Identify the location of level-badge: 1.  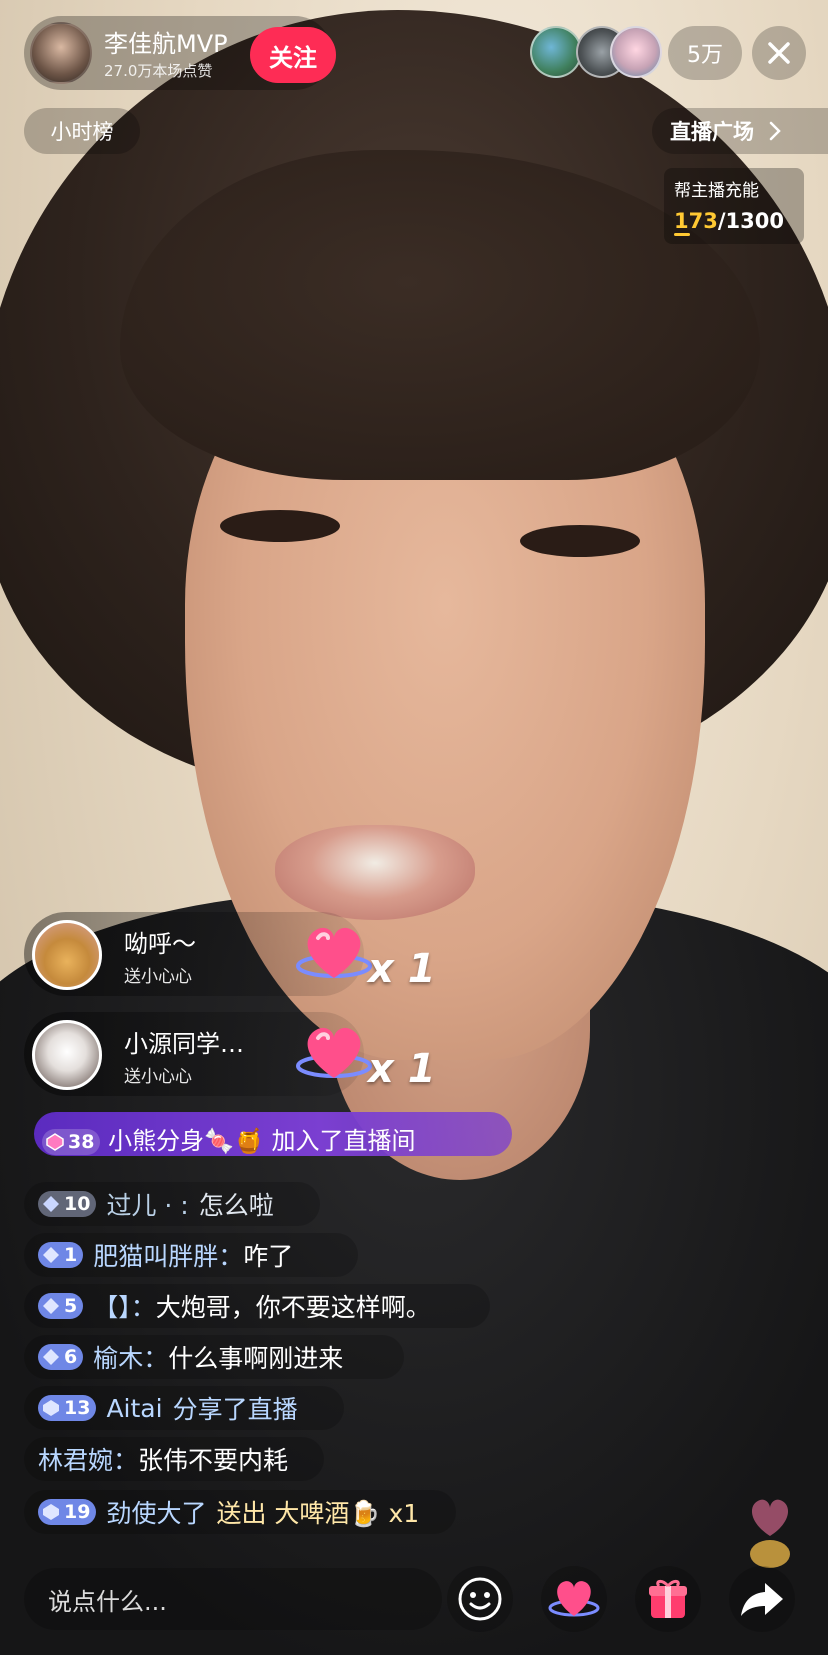
(61, 1255).